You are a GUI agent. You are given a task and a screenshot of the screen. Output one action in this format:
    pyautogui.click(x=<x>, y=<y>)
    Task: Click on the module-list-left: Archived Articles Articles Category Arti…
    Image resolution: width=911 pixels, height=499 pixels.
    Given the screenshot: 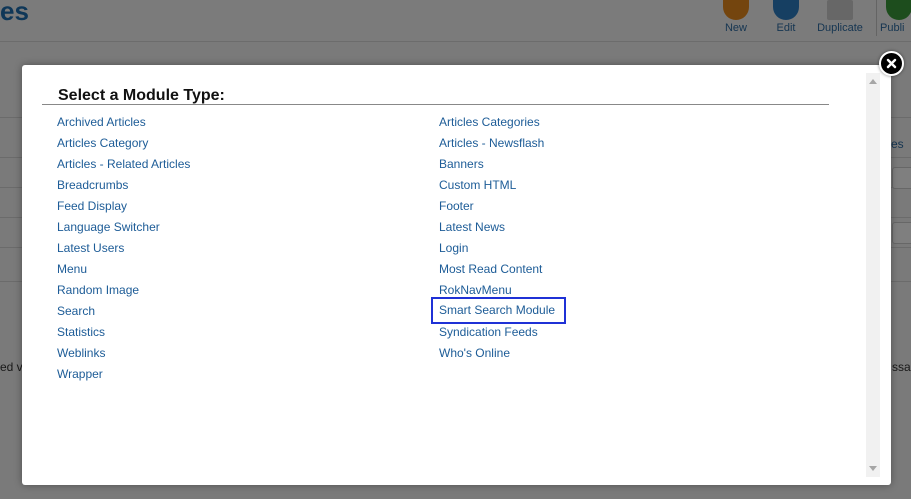 What is the action you would take?
    pyautogui.click(x=123, y=250)
    